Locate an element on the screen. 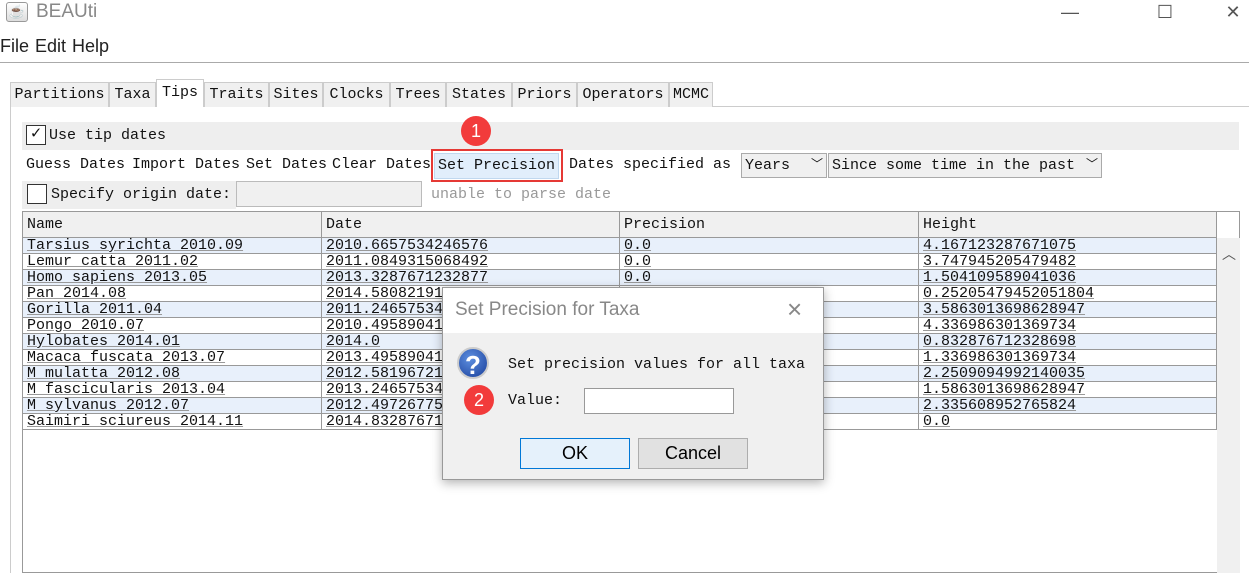  vertical-scrollbar is located at coordinates (1228, 405).